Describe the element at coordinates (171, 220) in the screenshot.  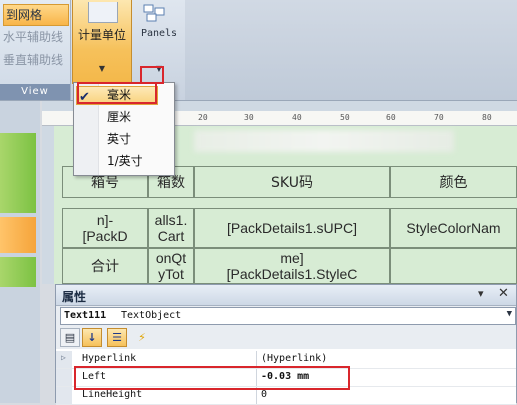
I see `cell-text: alls1.` at that location.